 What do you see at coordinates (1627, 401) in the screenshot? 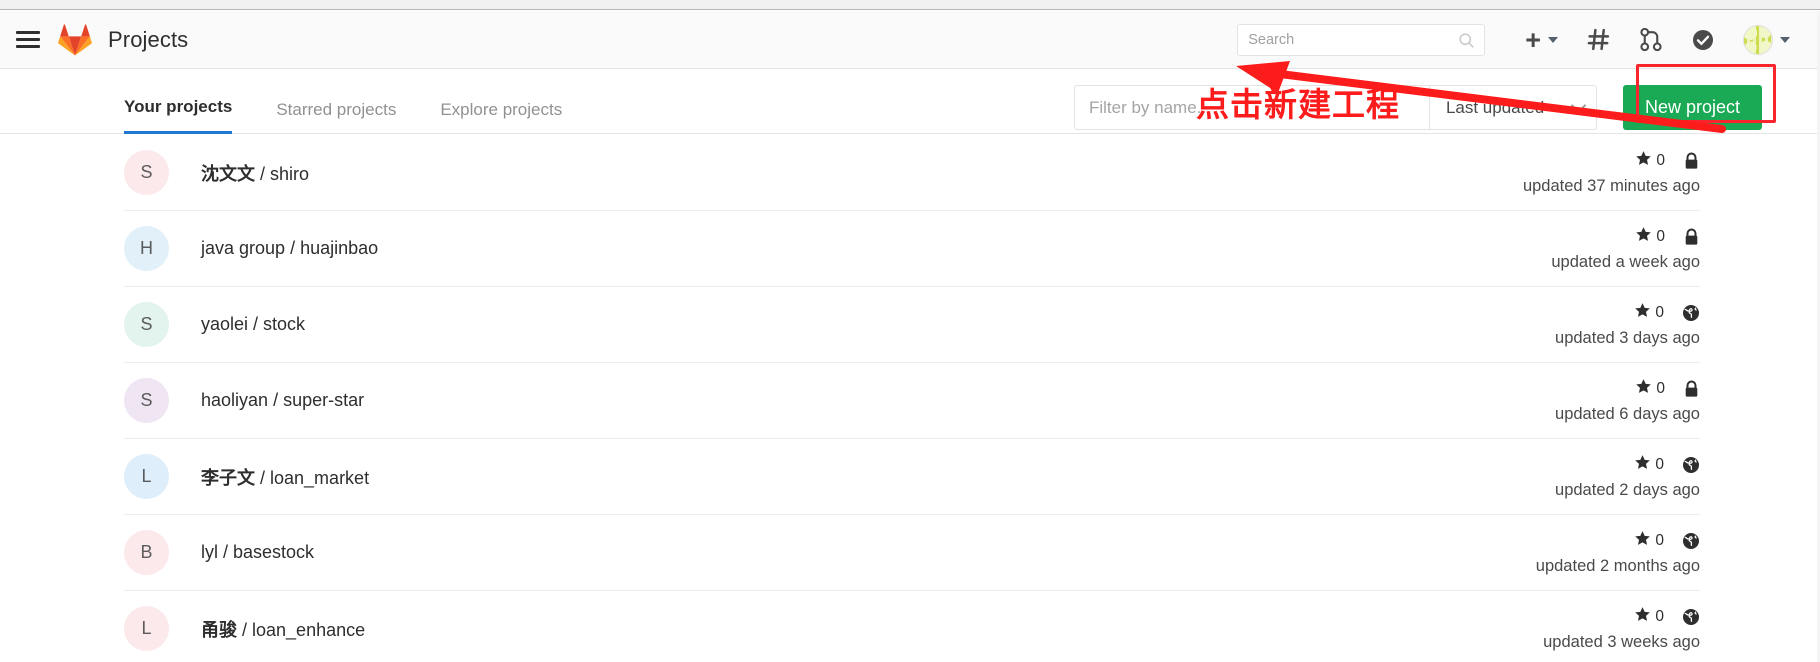
I see `project-meta: 0 updated 6 days ago` at bounding box center [1627, 401].